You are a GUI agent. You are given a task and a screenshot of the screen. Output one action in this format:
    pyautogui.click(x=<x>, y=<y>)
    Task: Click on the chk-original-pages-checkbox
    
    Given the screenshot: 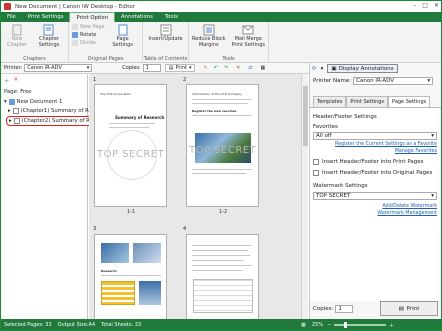 What is the action you would take?
    pyautogui.click(x=316, y=173)
    